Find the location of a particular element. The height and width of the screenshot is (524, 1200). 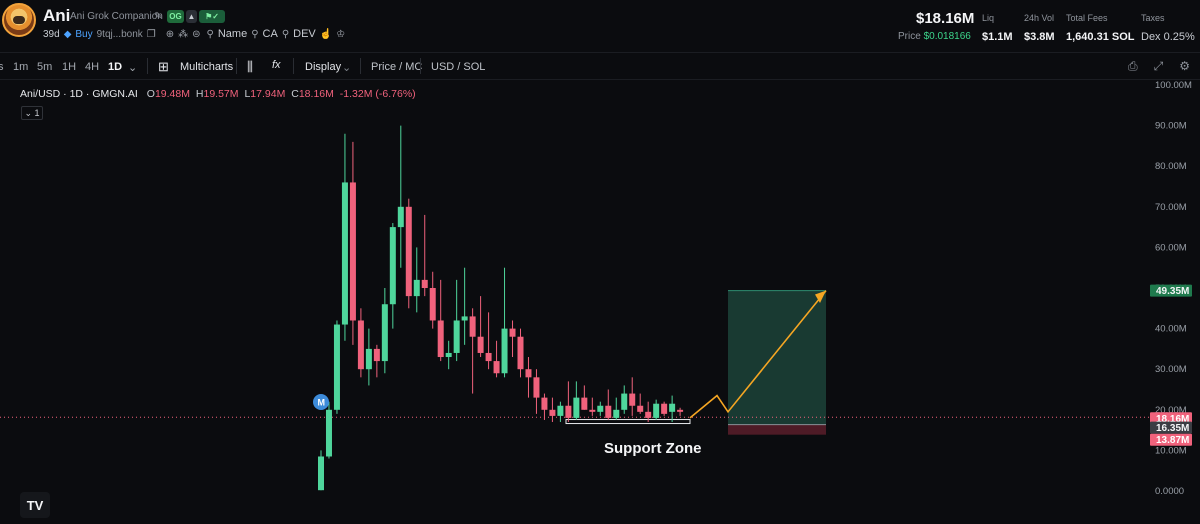

close-value: 18.16M is located at coordinates (316, 94).